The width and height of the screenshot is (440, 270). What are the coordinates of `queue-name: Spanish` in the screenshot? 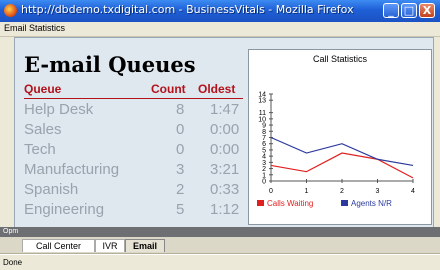 It's located at (51, 189).